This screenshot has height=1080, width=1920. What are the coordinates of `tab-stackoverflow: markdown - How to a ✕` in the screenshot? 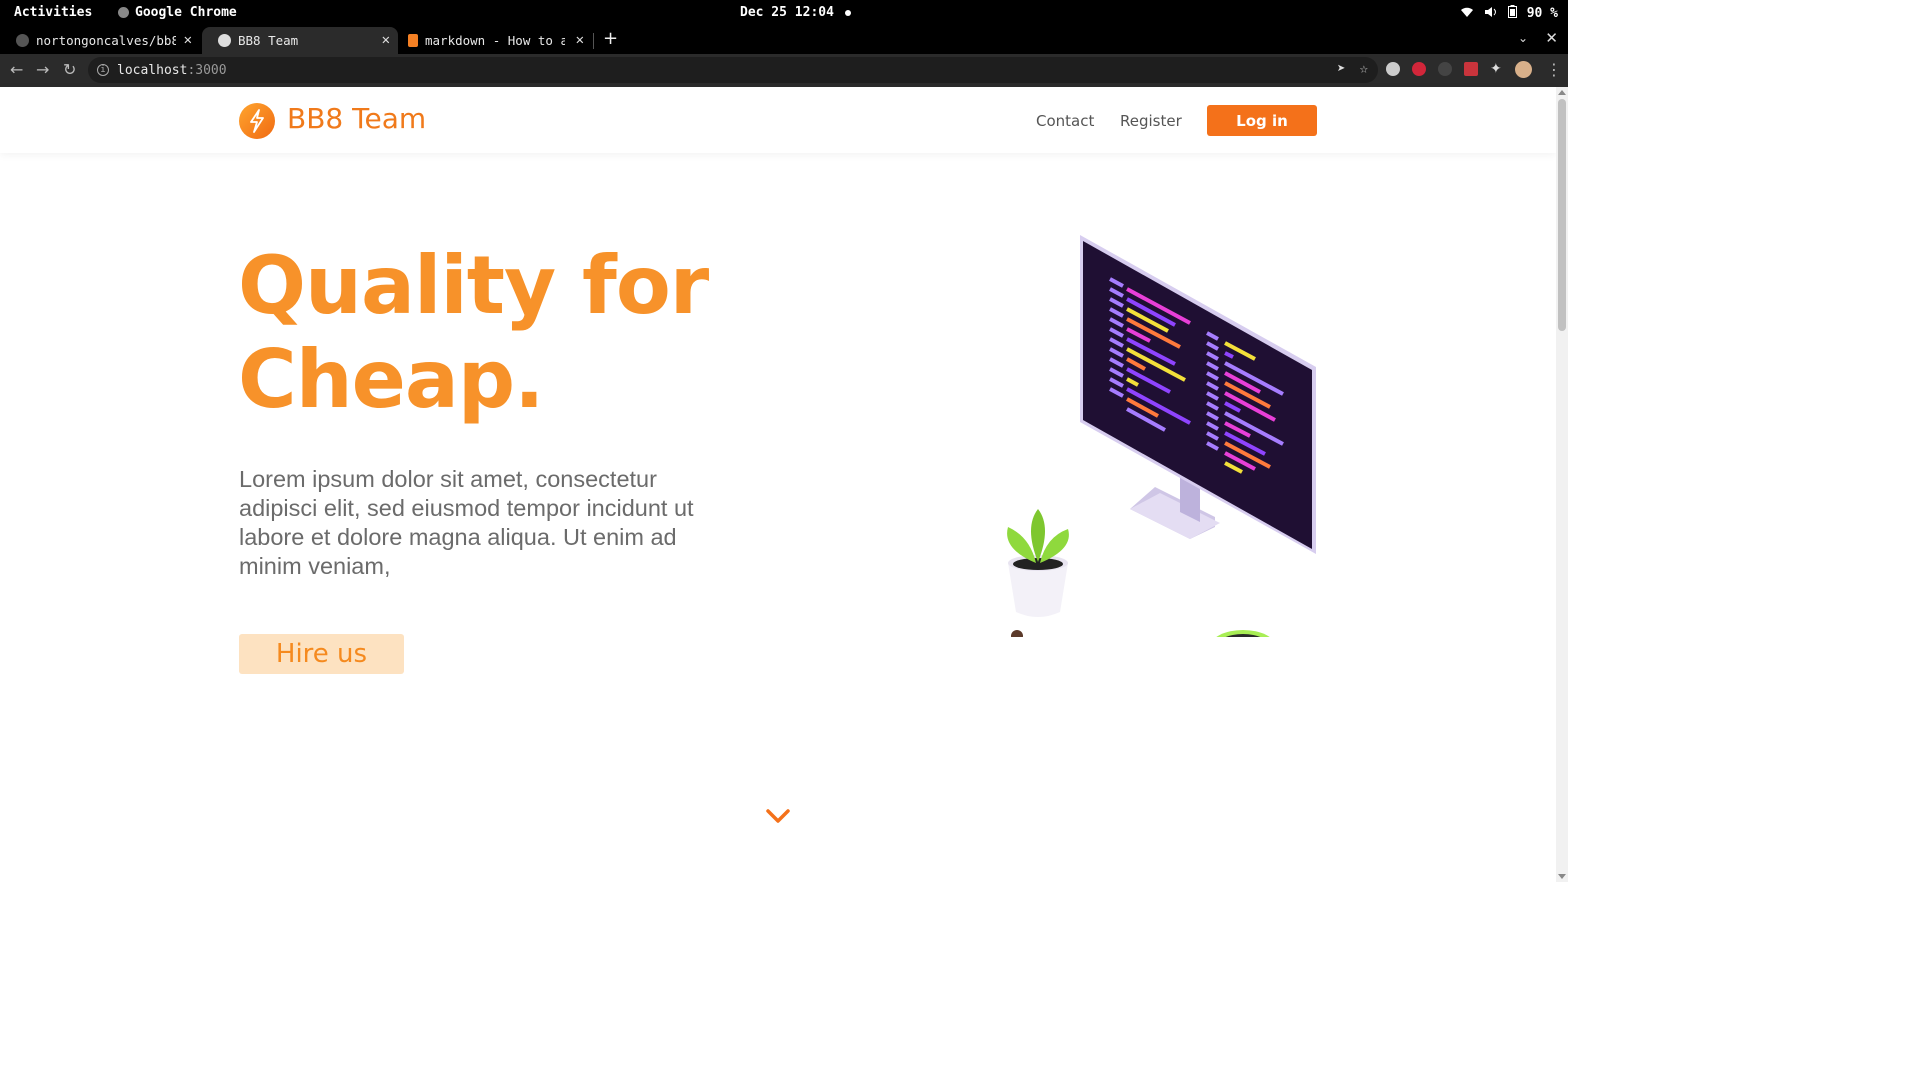 It's located at (495, 40).